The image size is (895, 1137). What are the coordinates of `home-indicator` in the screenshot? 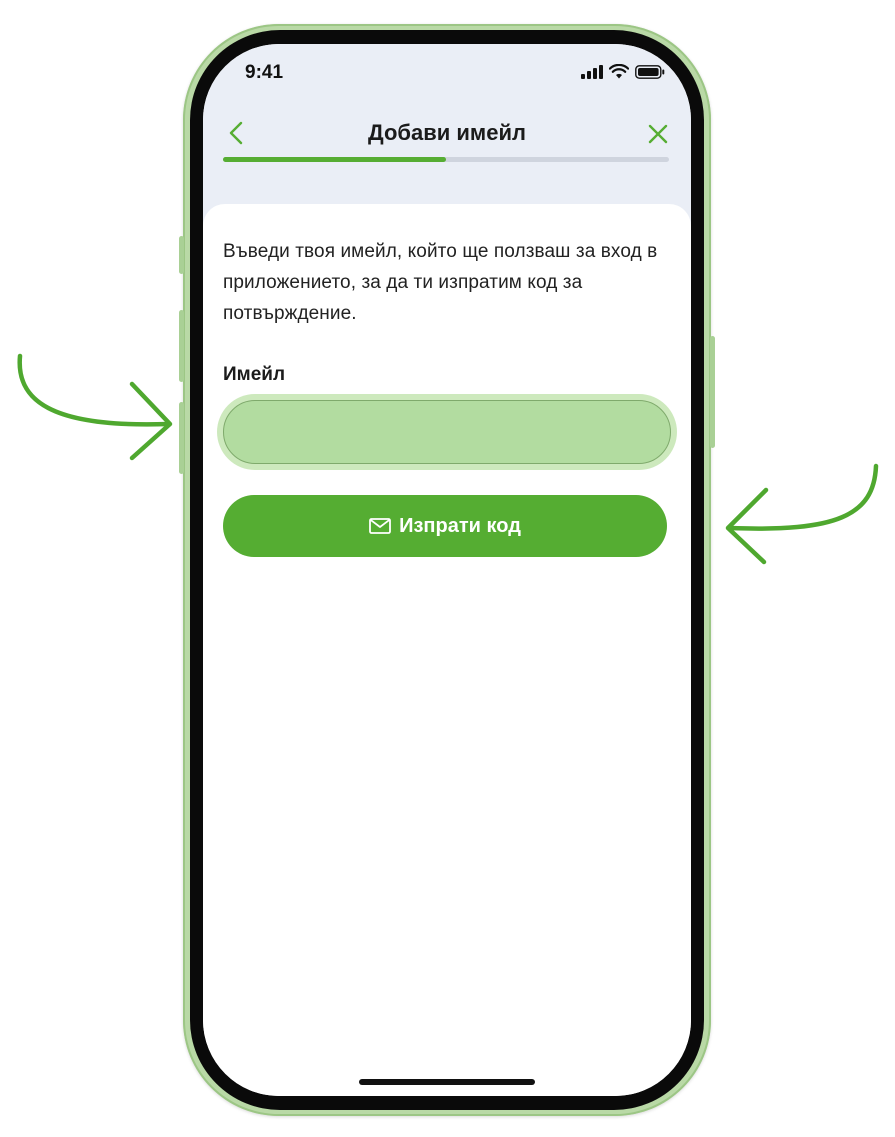 It's located at (447, 1082).